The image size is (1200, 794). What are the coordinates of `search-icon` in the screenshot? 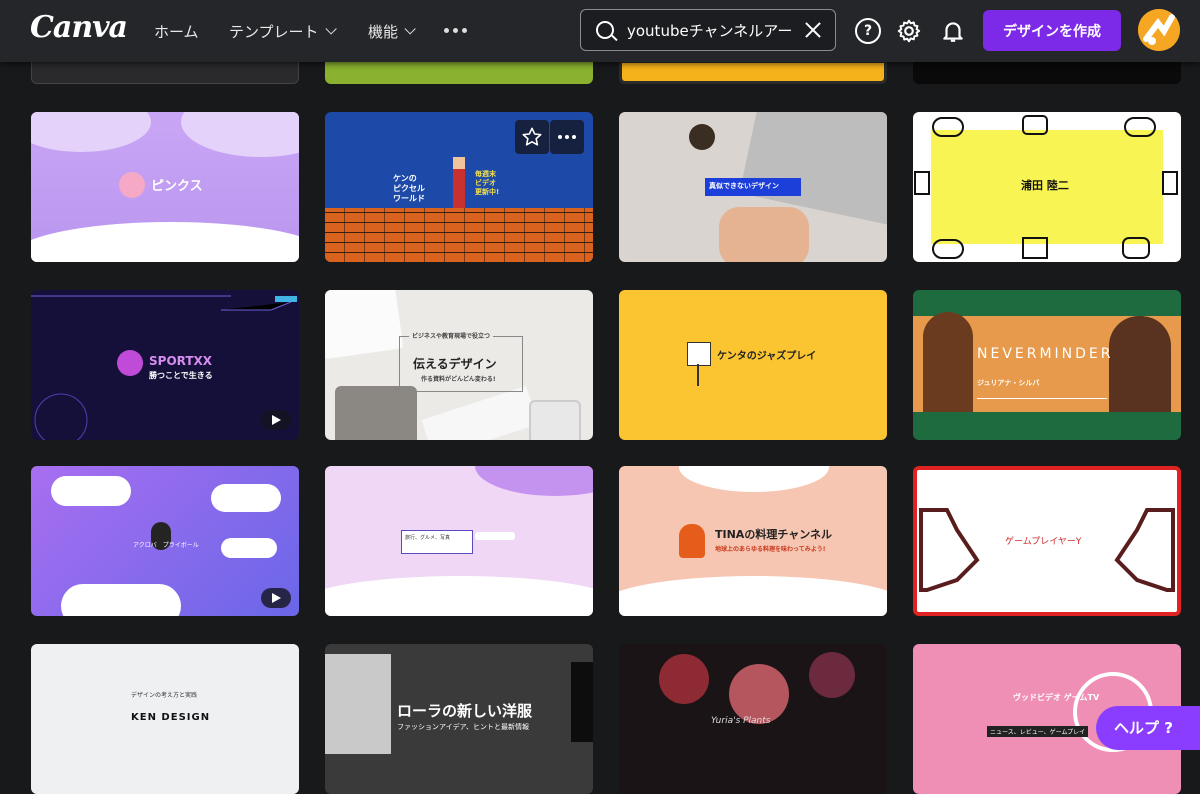 It's located at (605, 30).